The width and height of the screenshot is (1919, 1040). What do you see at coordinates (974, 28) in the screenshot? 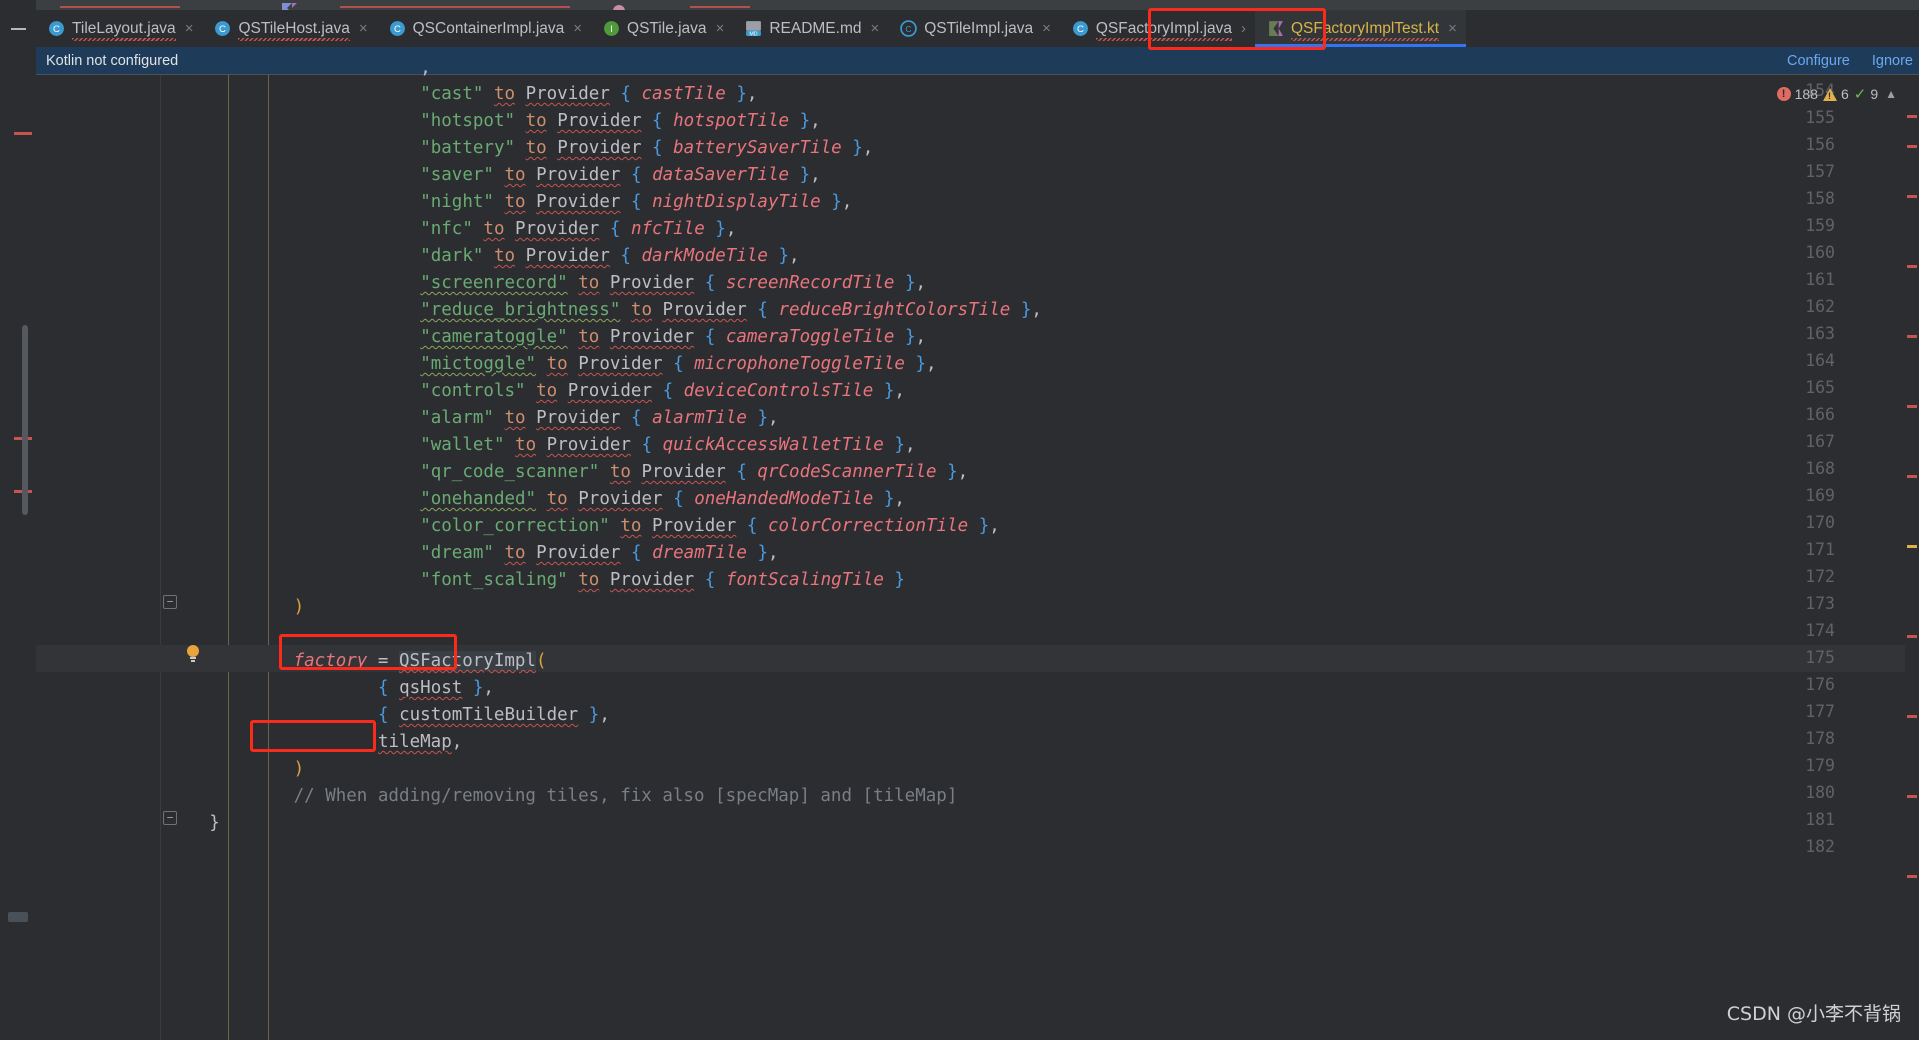
I see `editor-tab-qstileimpl-java: C QSTileImpl.java ×` at bounding box center [974, 28].